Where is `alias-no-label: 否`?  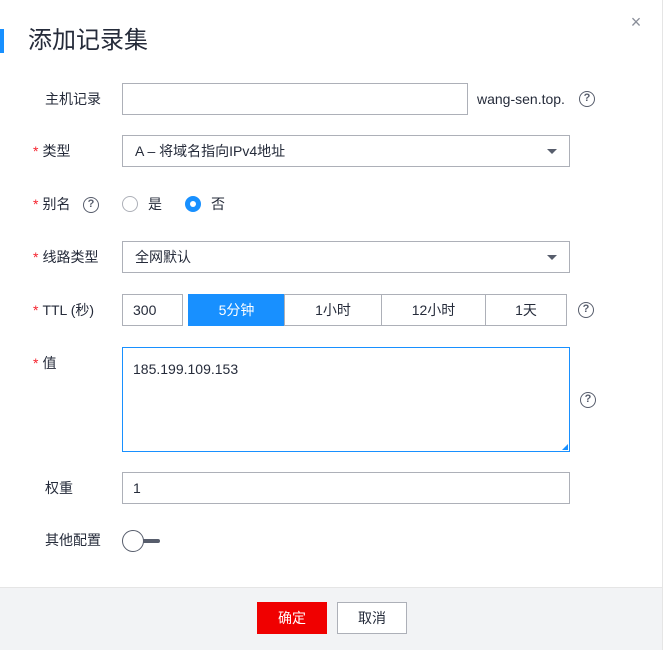 alias-no-label: 否 is located at coordinates (218, 204).